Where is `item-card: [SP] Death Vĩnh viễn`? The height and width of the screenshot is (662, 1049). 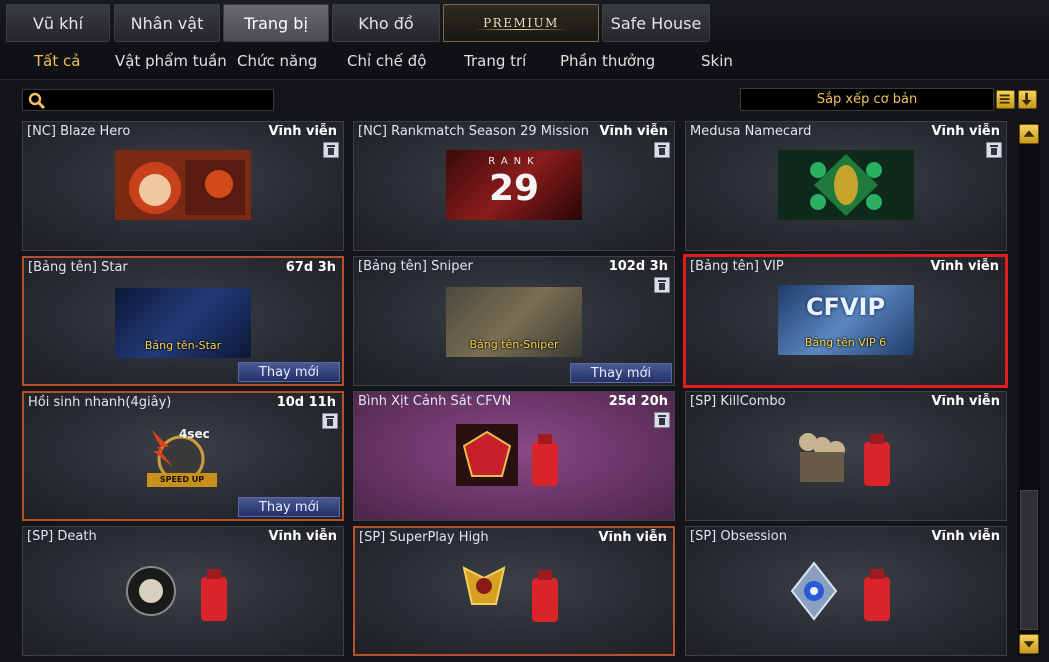 item-card: [SP] Death Vĩnh viễn is located at coordinates (183, 591).